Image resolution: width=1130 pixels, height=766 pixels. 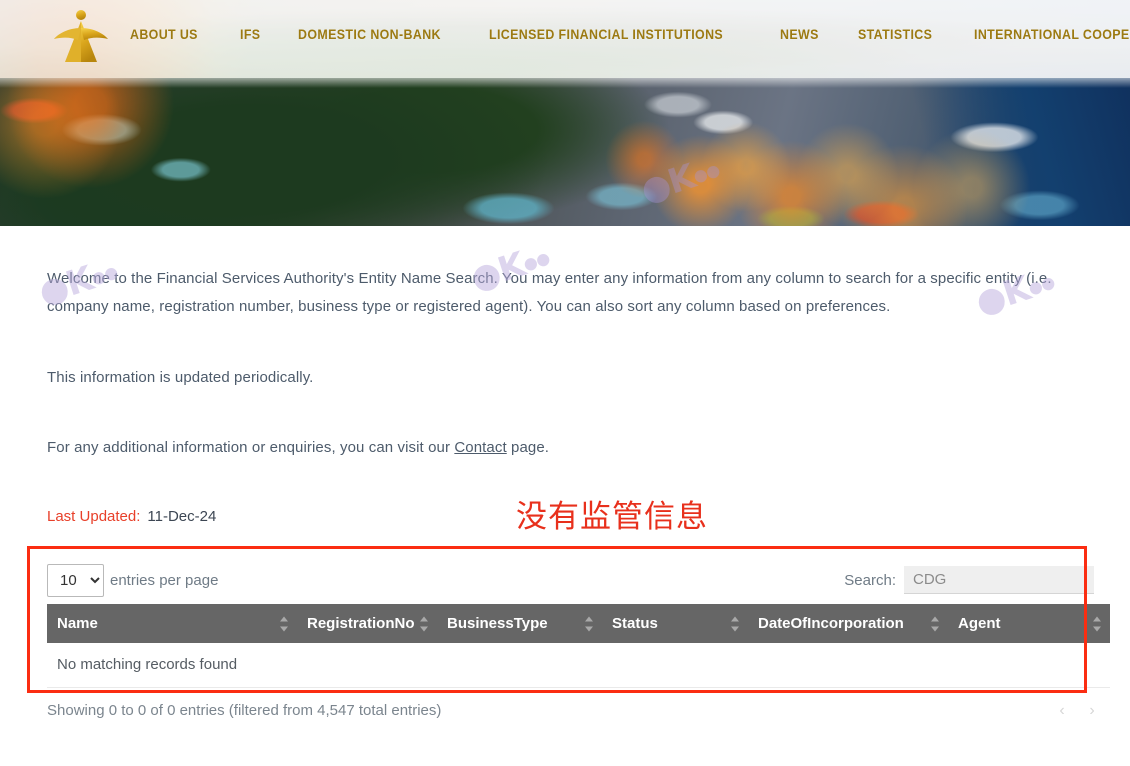 What do you see at coordinates (1092, 711) in the screenshot?
I see `pagination-next-button: ›` at bounding box center [1092, 711].